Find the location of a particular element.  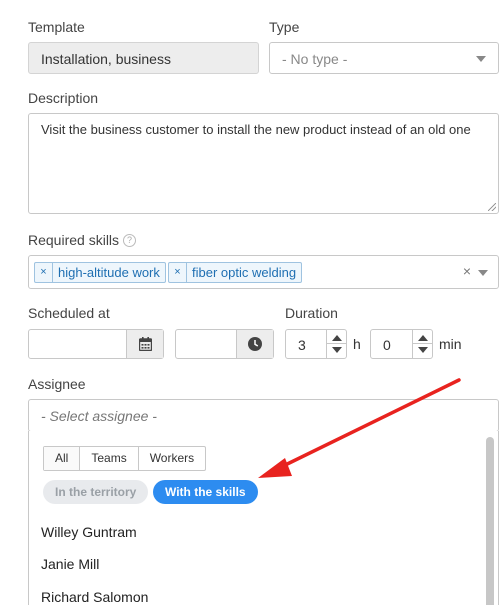

required-skills-label: Required skills? is located at coordinates (82, 240).